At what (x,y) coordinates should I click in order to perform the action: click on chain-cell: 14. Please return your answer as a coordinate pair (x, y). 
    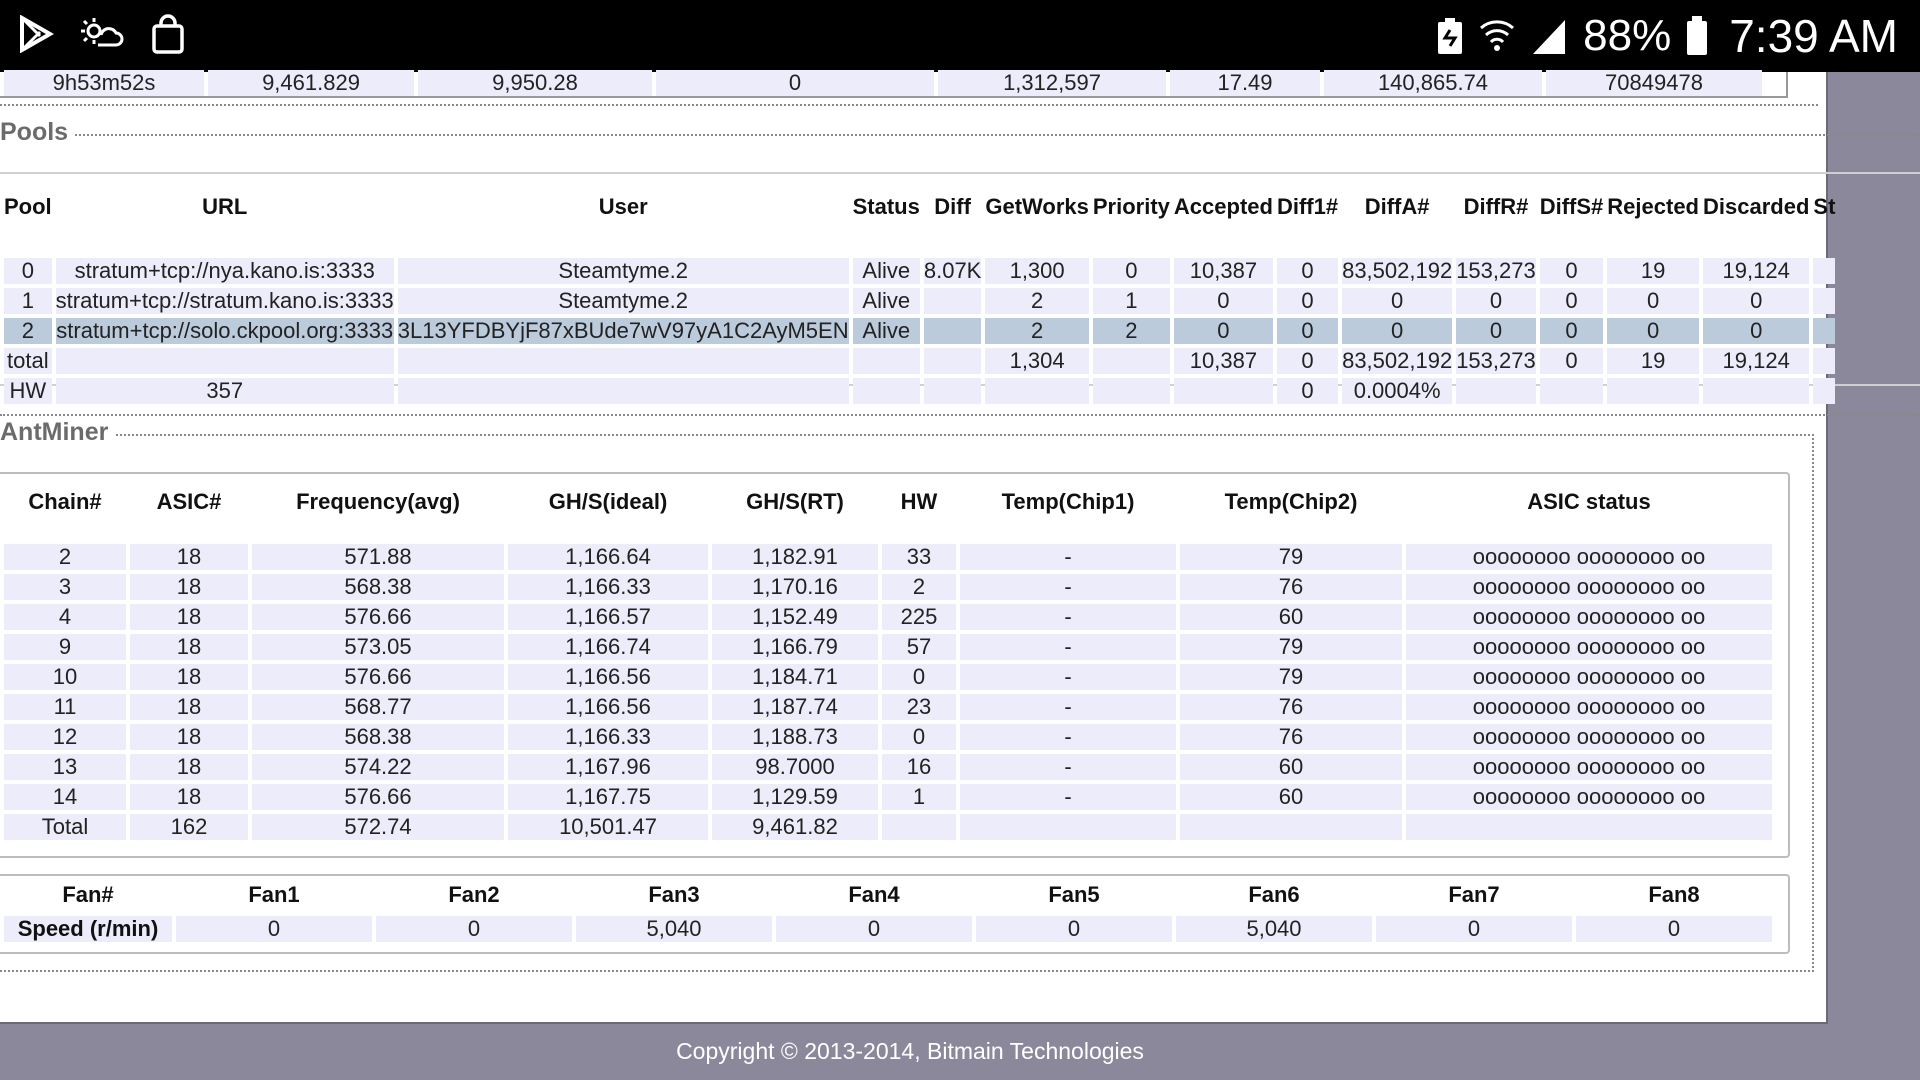
    Looking at the image, I should click on (65, 797).